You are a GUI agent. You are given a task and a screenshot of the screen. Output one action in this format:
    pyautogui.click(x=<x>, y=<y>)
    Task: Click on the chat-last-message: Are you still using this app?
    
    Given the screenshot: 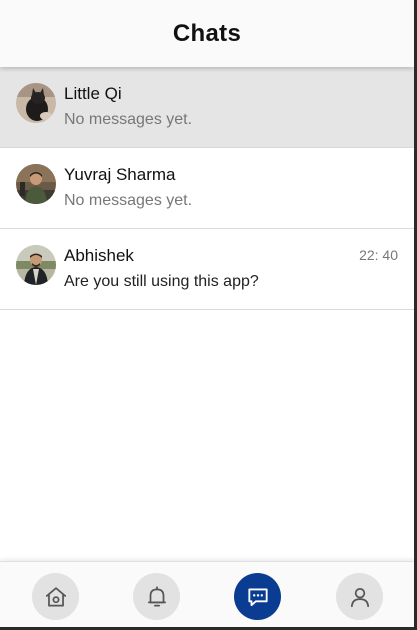 What is the action you would take?
    pyautogui.click(x=161, y=281)
    